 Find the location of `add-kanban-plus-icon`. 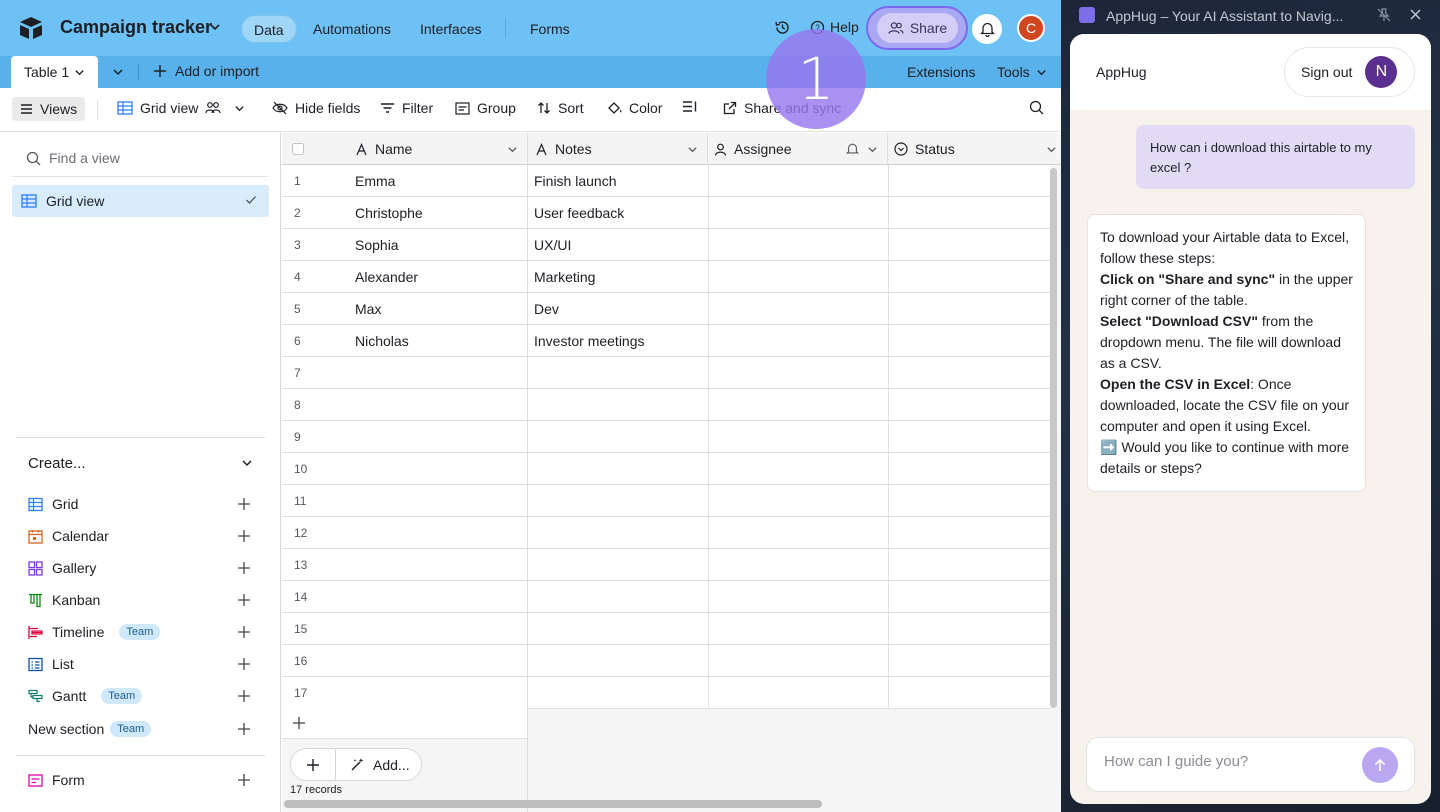

add-kanban-plus-icon is located at coordinates (244, 600).